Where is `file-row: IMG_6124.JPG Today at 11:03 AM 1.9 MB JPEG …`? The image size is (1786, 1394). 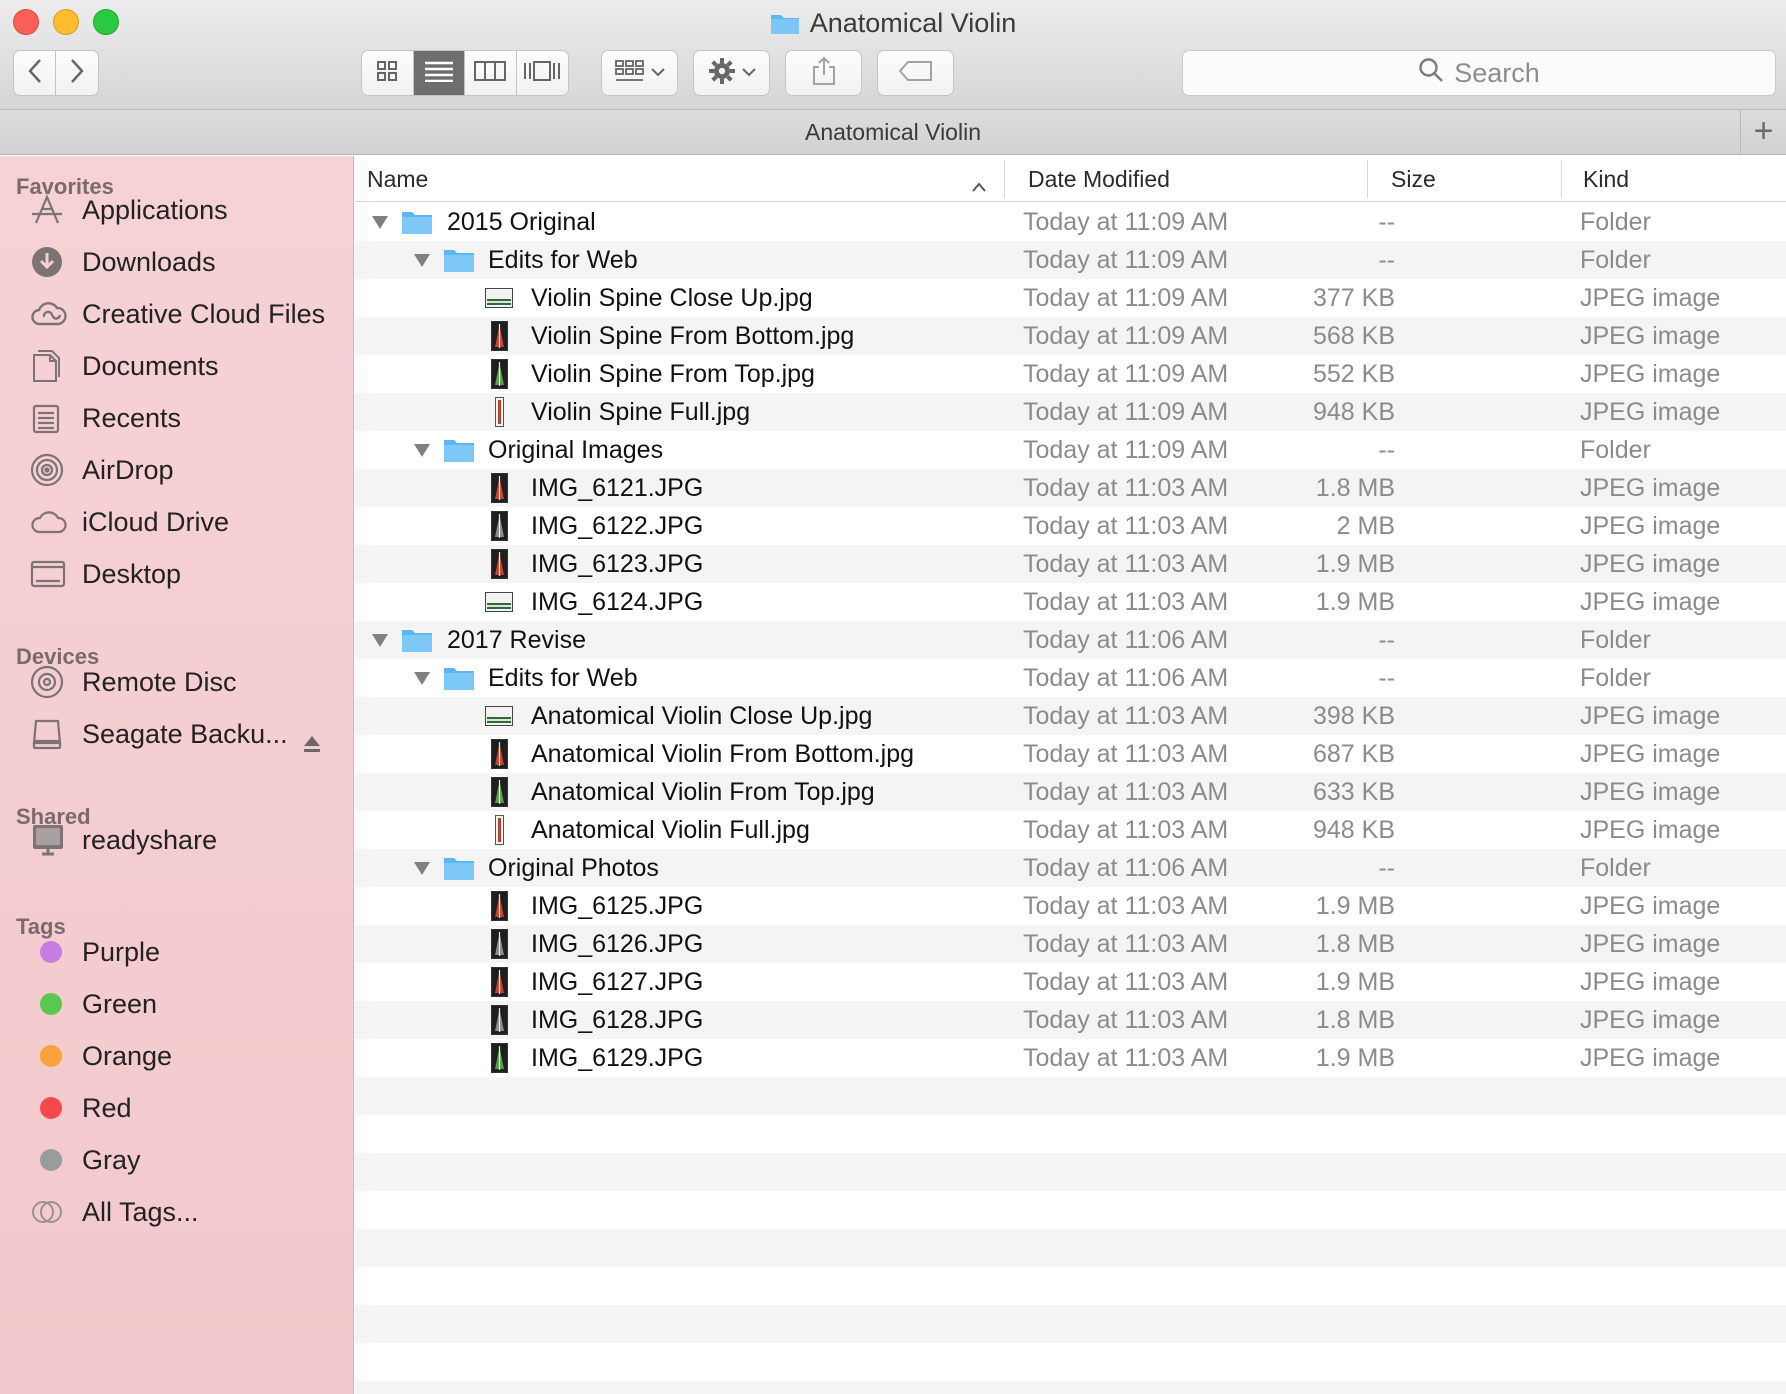 file-row: IMG_6124.JPG Today at 11:03 AM 1.9 MB JPEG … is located at coordinates (1070, 602).